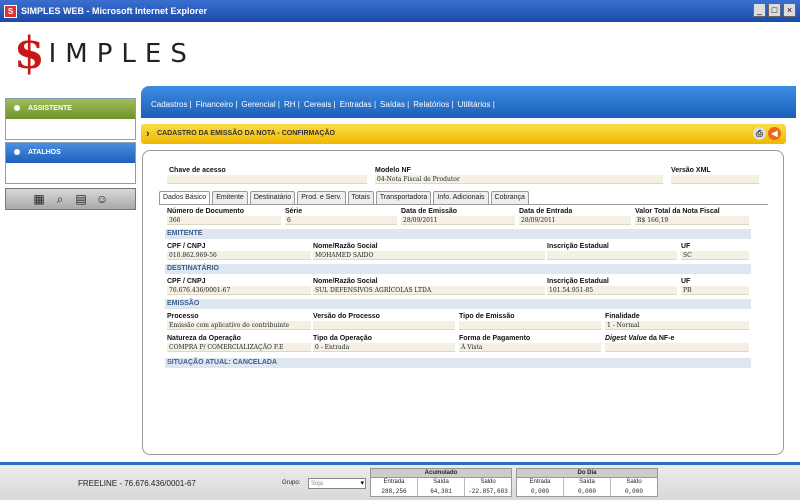 Image resolution: width=800 pixels, height=500 pixels. I want to click on tab-prod-serv: Prod. e Serv., so click(321, 197).